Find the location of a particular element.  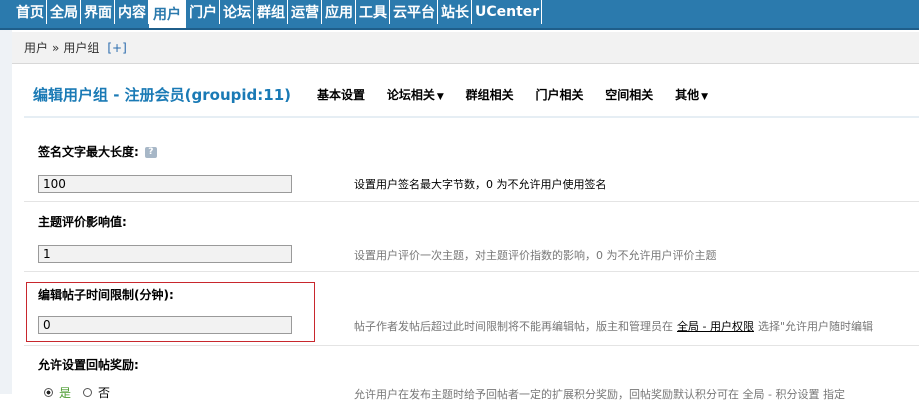

edit-time-limit-input is located at coordinates (165, 325).